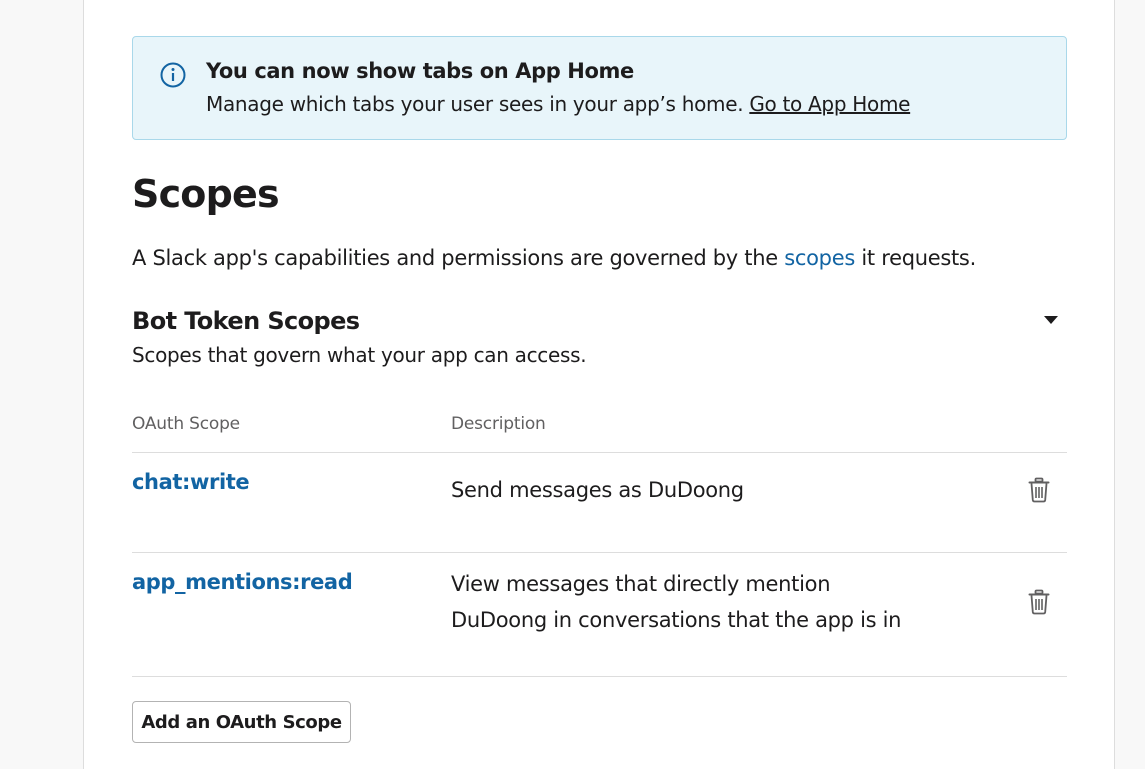  I want to click on banner-title: You can now show tabs on App Home, so click(420, 71).